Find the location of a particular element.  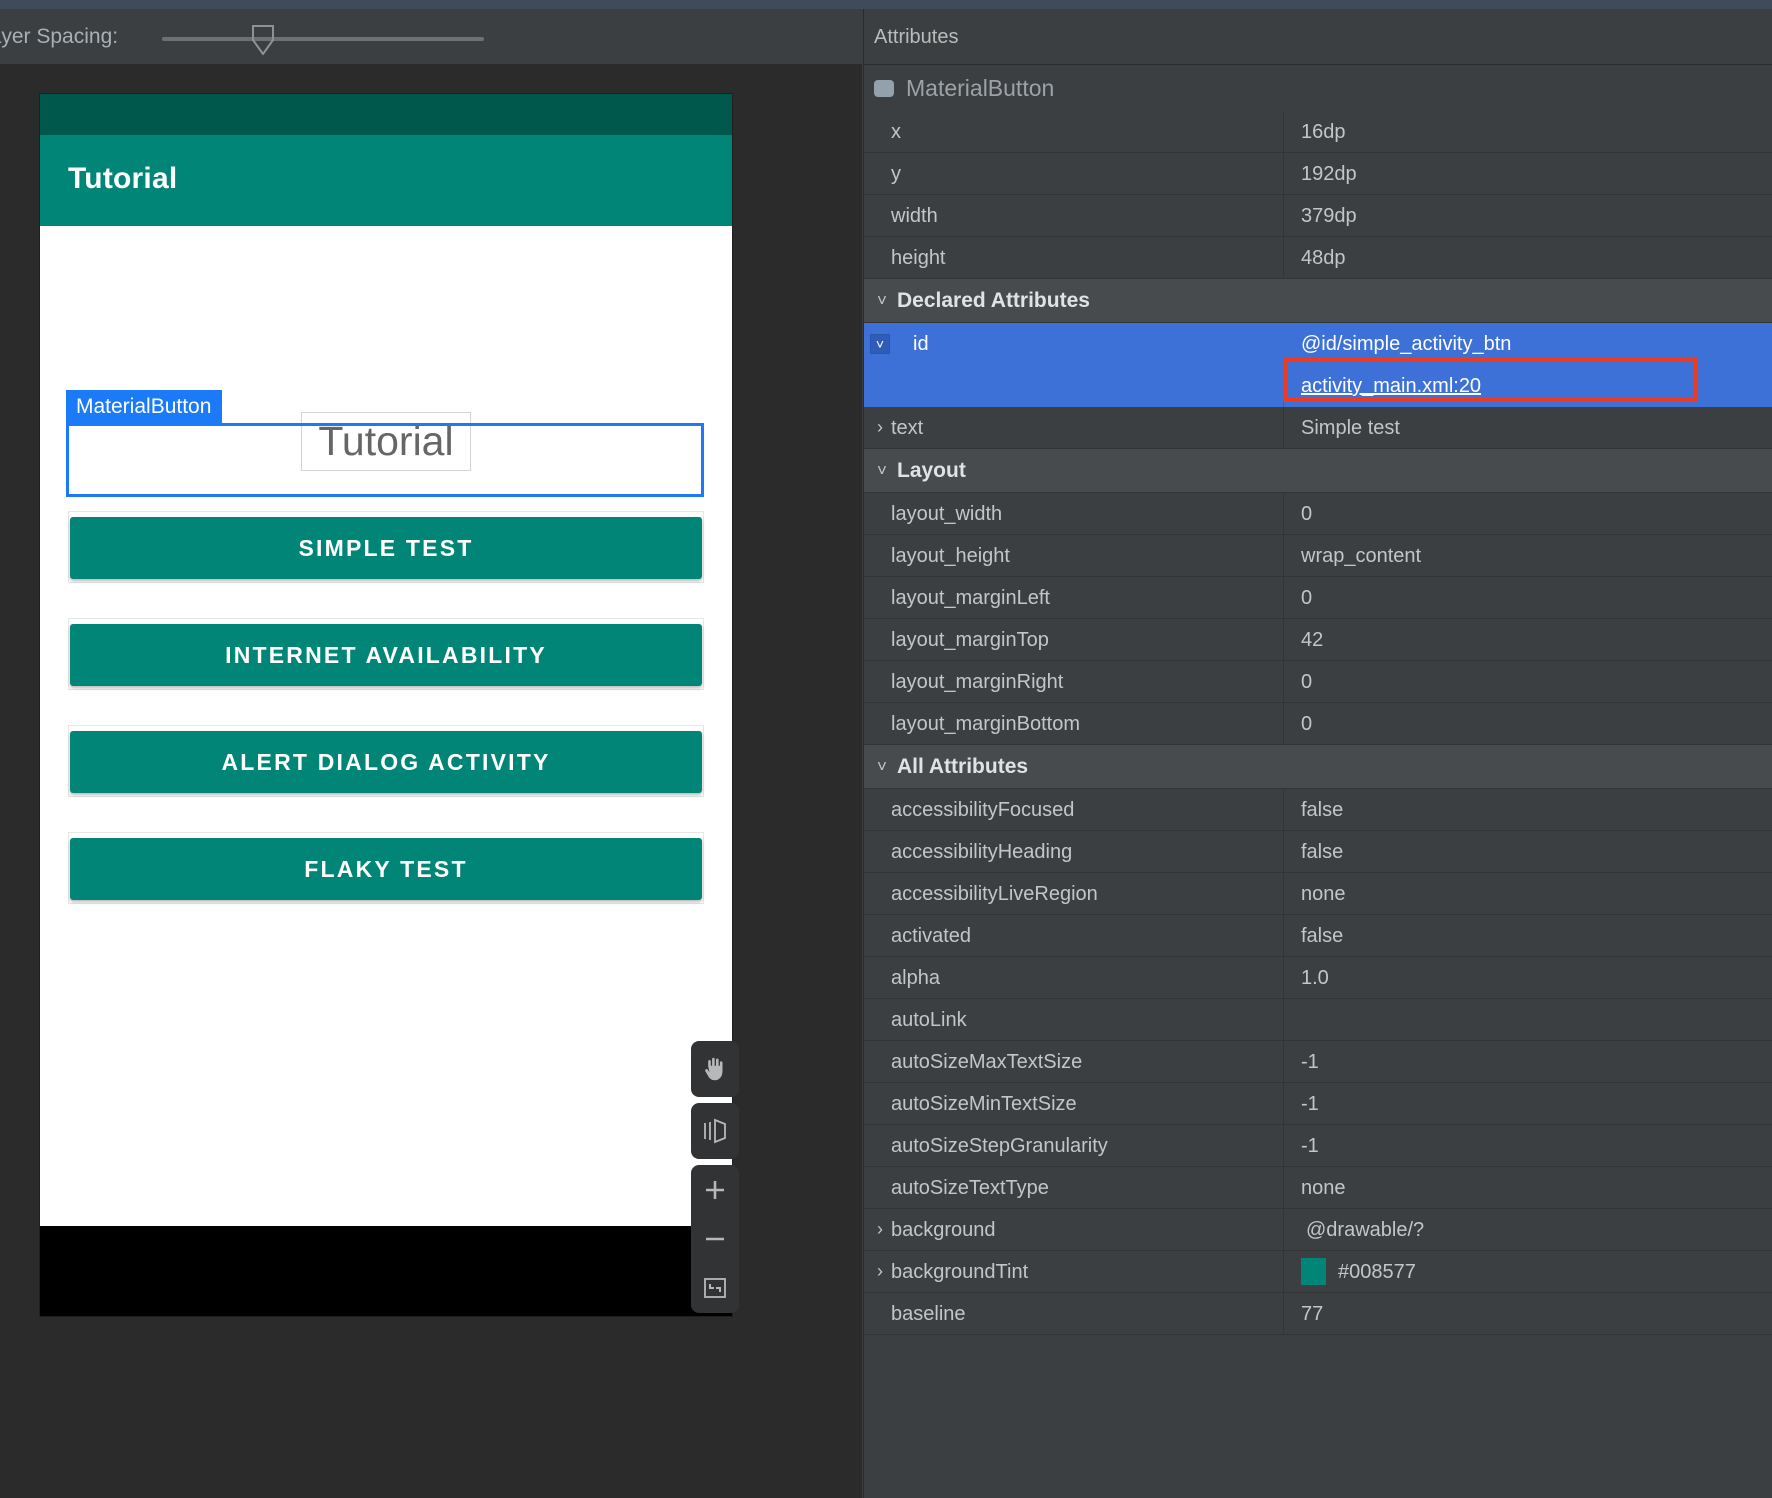

attribute-row-autolink: autoLink is located at coordinates (1318, 1019).